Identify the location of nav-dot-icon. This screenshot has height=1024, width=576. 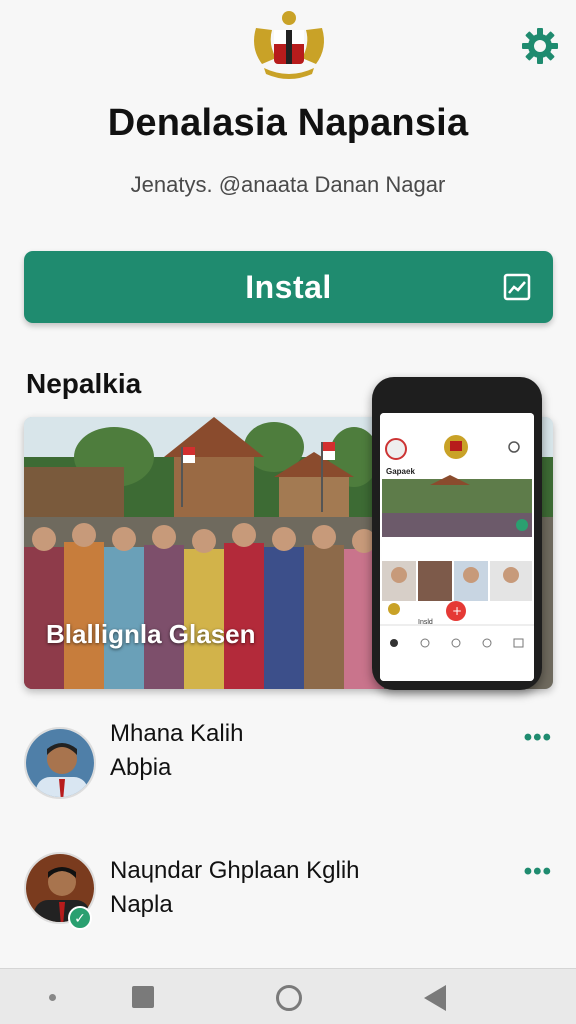
(52, 997).